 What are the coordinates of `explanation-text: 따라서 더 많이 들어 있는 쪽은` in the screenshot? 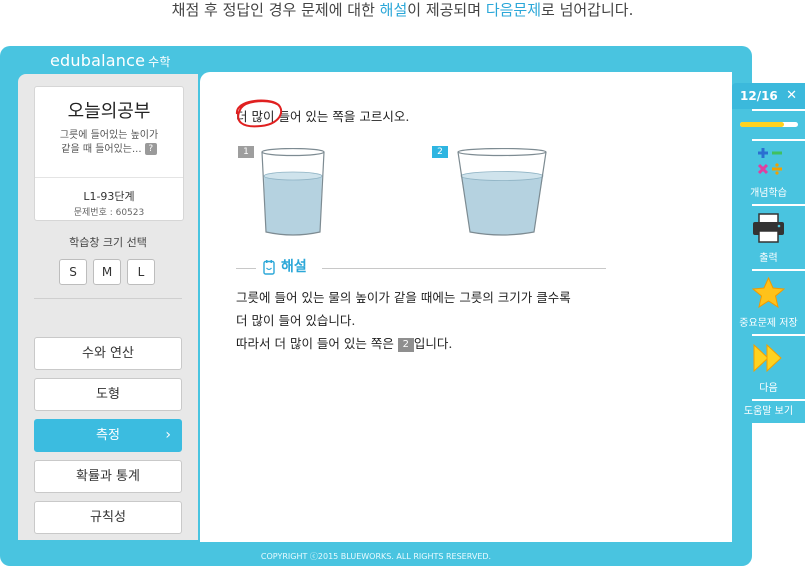 It's located at (317, 343).